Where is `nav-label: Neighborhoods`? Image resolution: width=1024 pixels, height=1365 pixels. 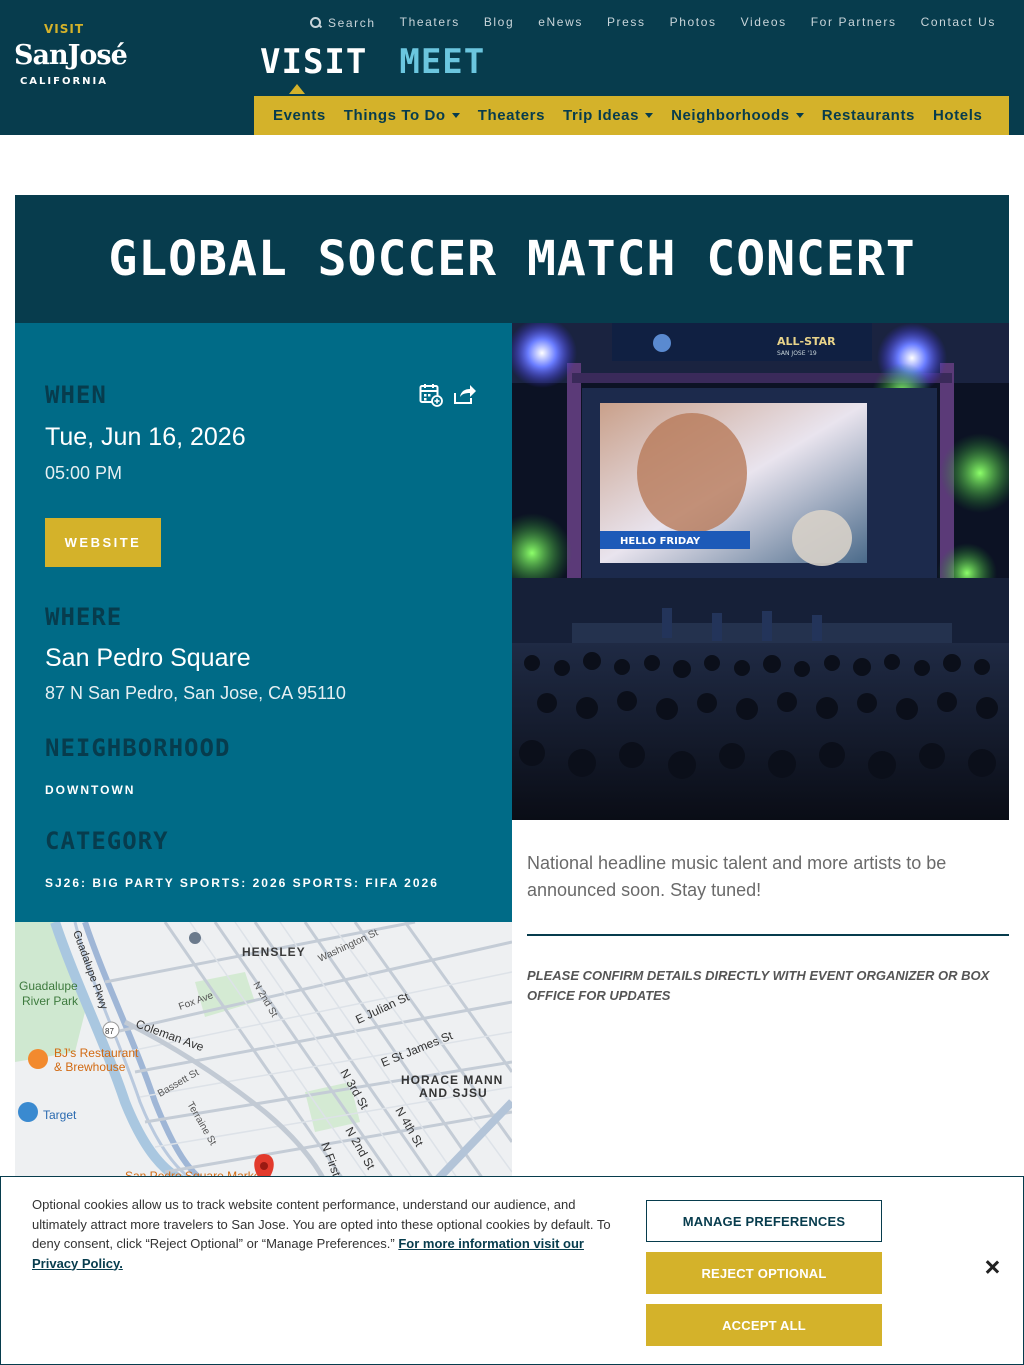
nav-label: Neighborhoods is located at coordinates (730, 115).